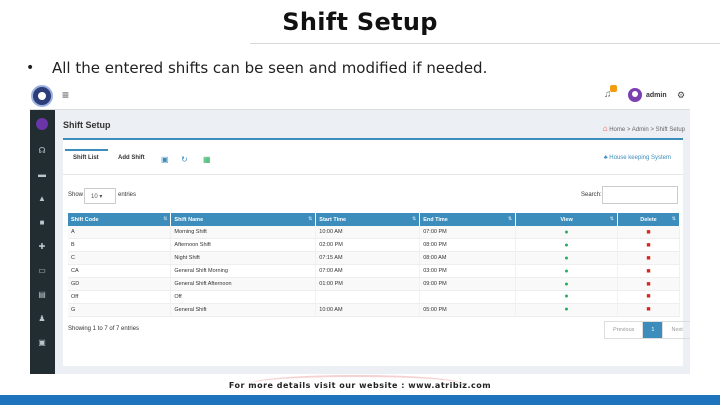 The width and height of the screenshot is (720, 405). I want to click on tab-shift-list: Shift List, so click(86, 158).